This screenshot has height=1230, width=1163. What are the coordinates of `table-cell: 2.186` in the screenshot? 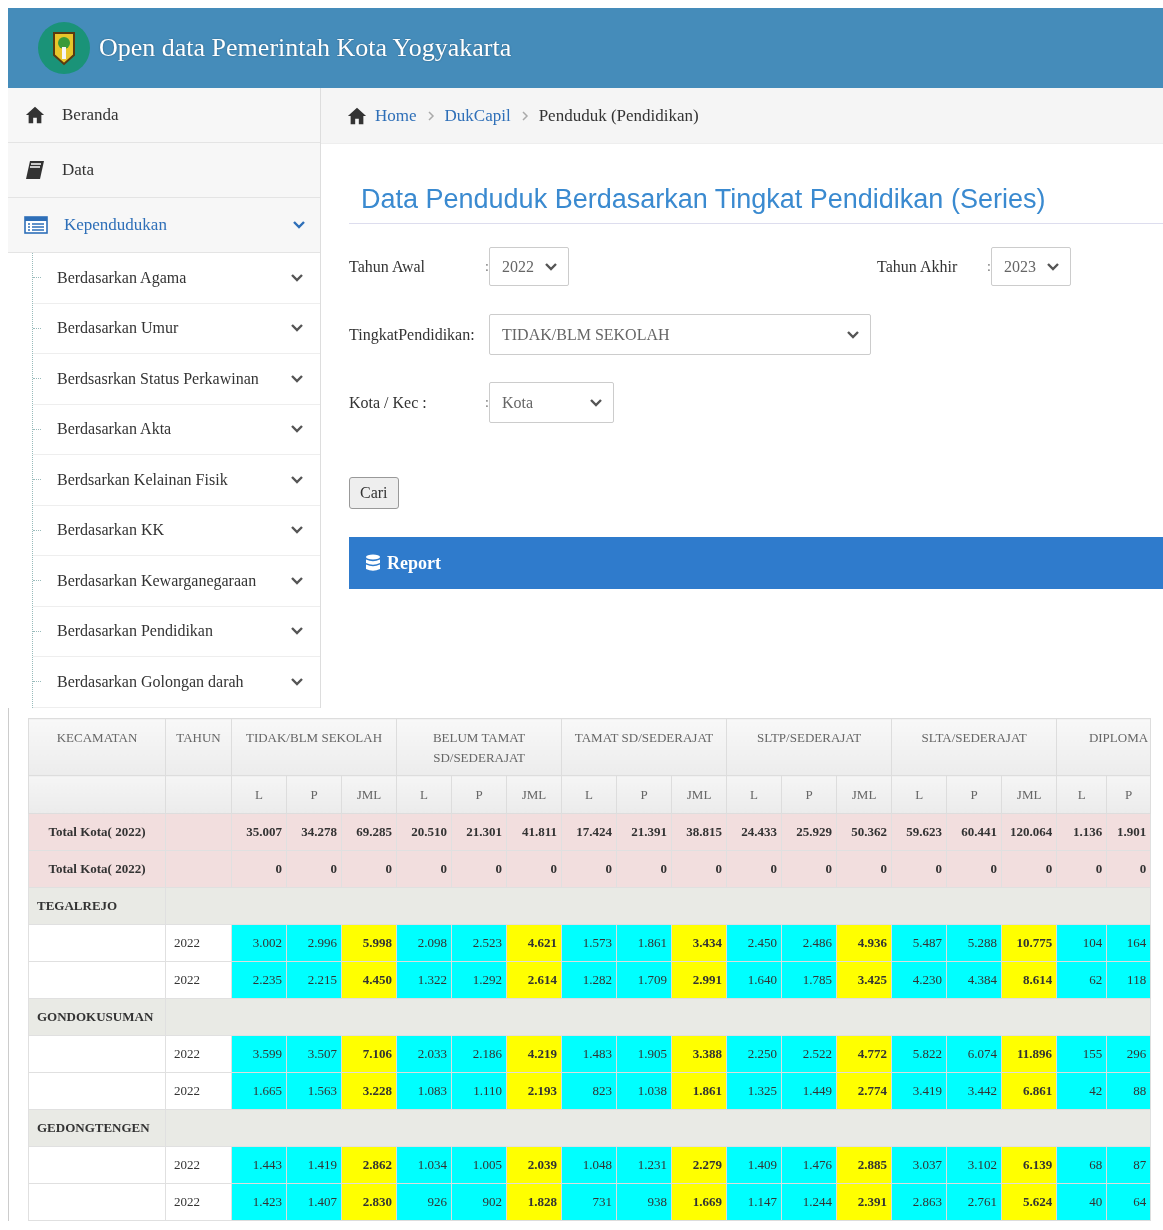 It's located at (479, 1054).